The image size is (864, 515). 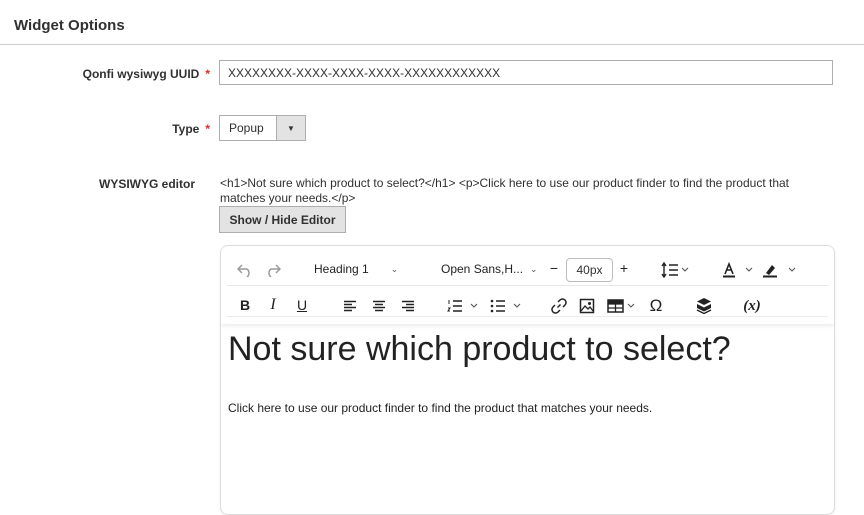 What do you see at coordinates (587, 306) in the screenshot?
I see `image-icon` at bounding box center [587, 306].